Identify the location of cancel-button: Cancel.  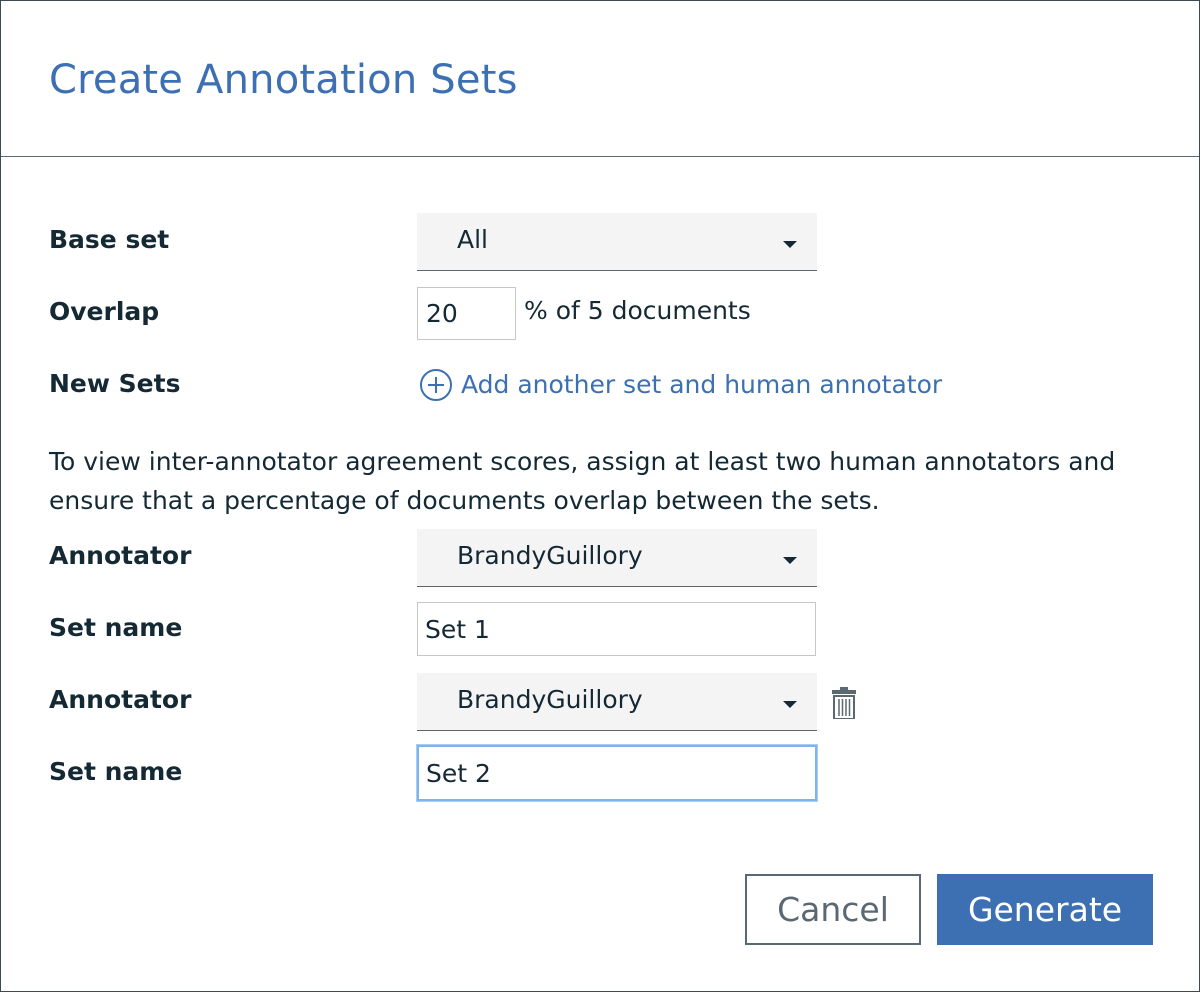
(833, 909).